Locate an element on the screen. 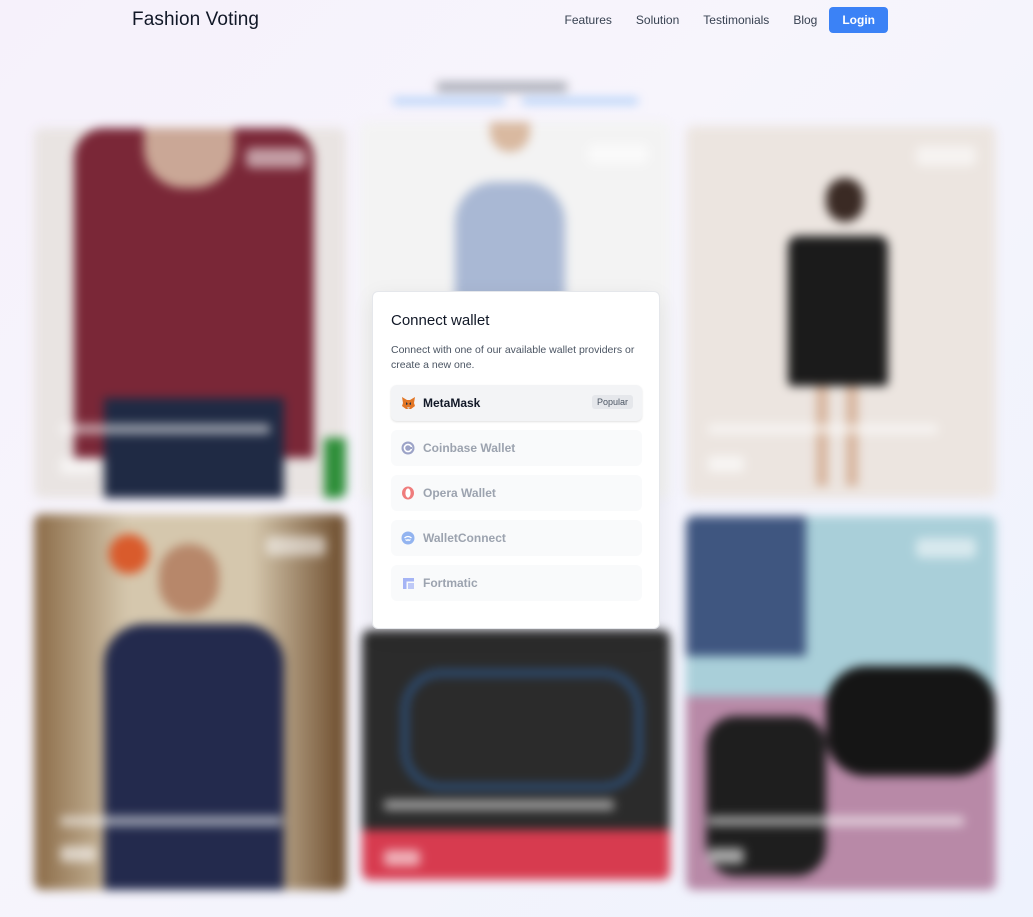 Image resolution: width=1033 pixels, height=917 pixels. wallet-label: Coinbase Wallet is located at coordinates (469, 448).